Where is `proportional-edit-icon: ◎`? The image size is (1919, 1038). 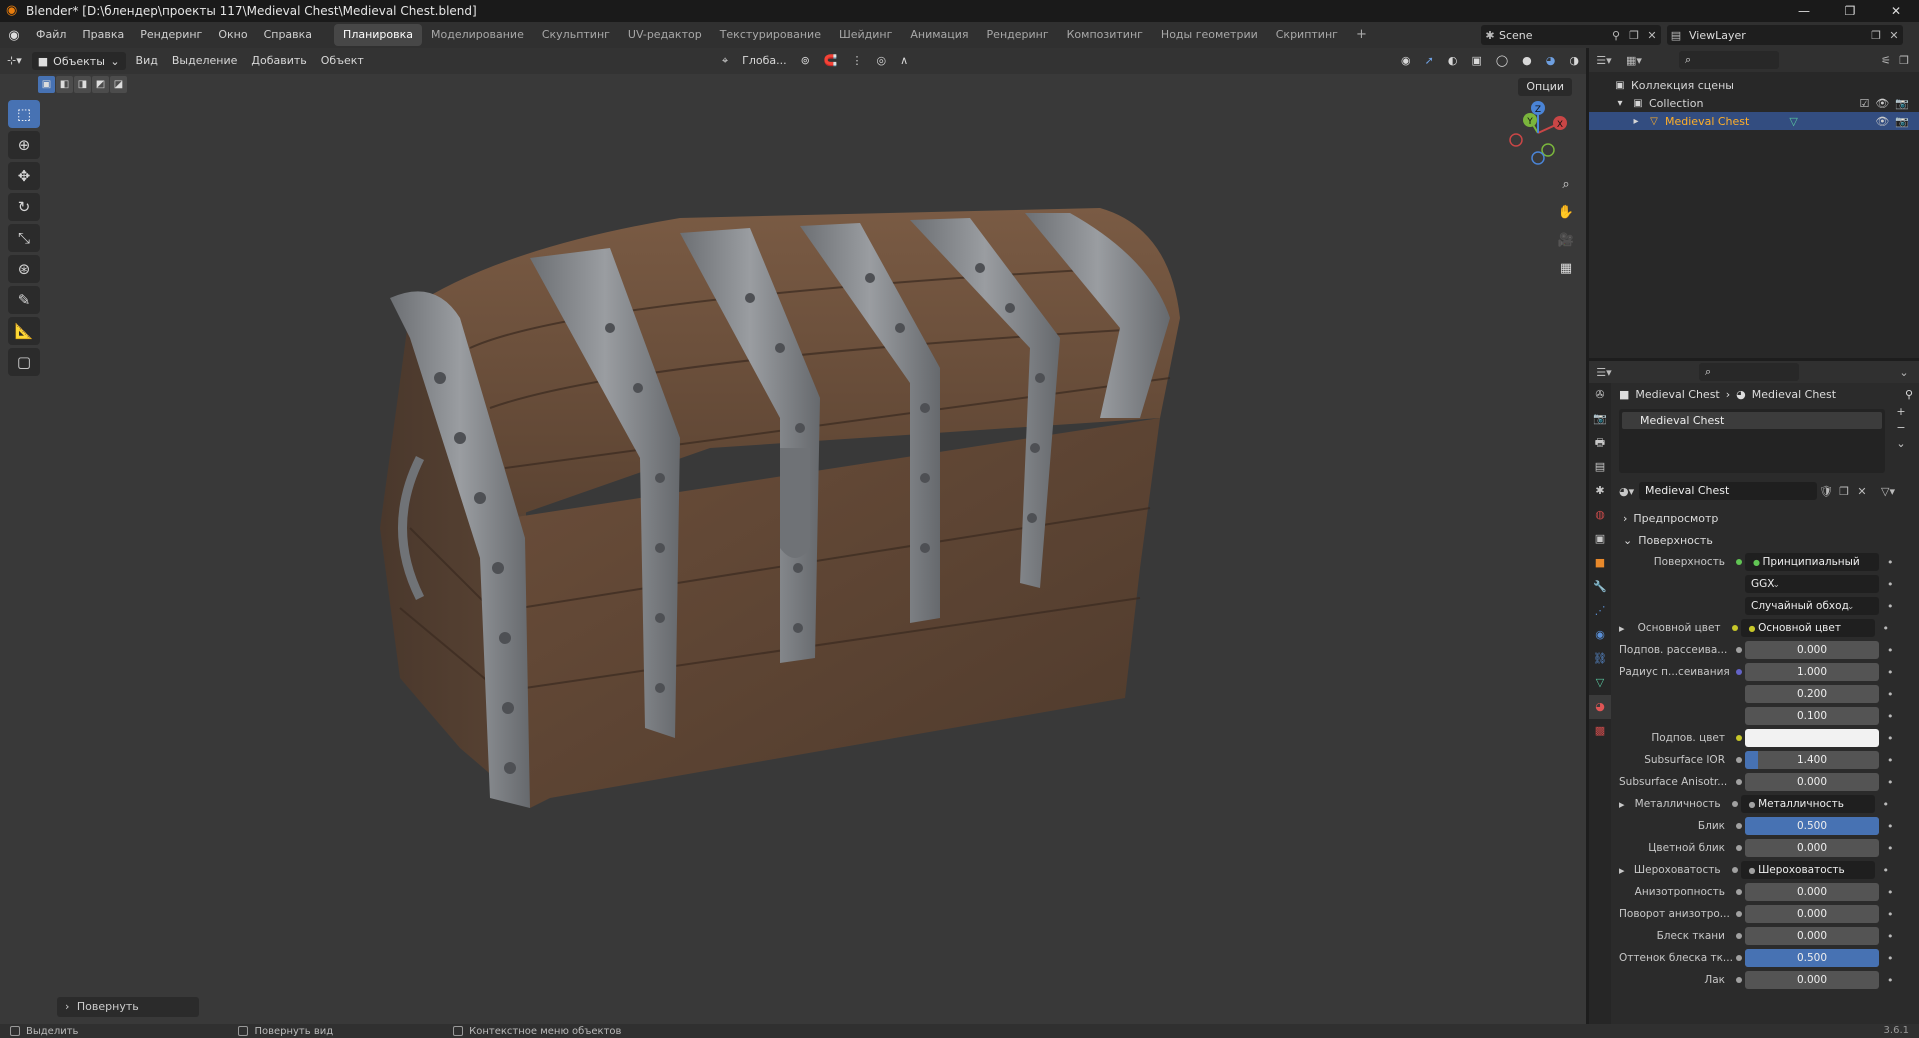 proportional-edit-icon: ◎ is located at coordinates (882, 61).